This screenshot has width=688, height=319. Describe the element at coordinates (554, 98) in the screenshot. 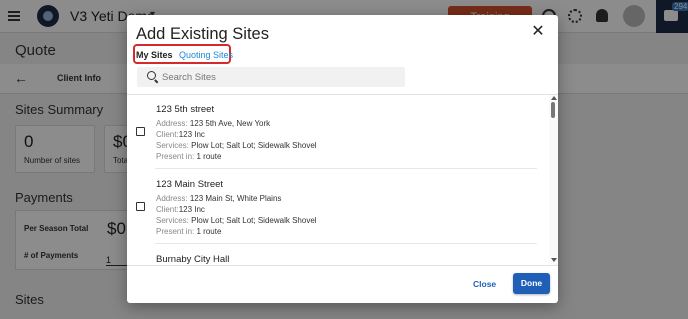

I see `scroll-up-arrow-icon` at that location.